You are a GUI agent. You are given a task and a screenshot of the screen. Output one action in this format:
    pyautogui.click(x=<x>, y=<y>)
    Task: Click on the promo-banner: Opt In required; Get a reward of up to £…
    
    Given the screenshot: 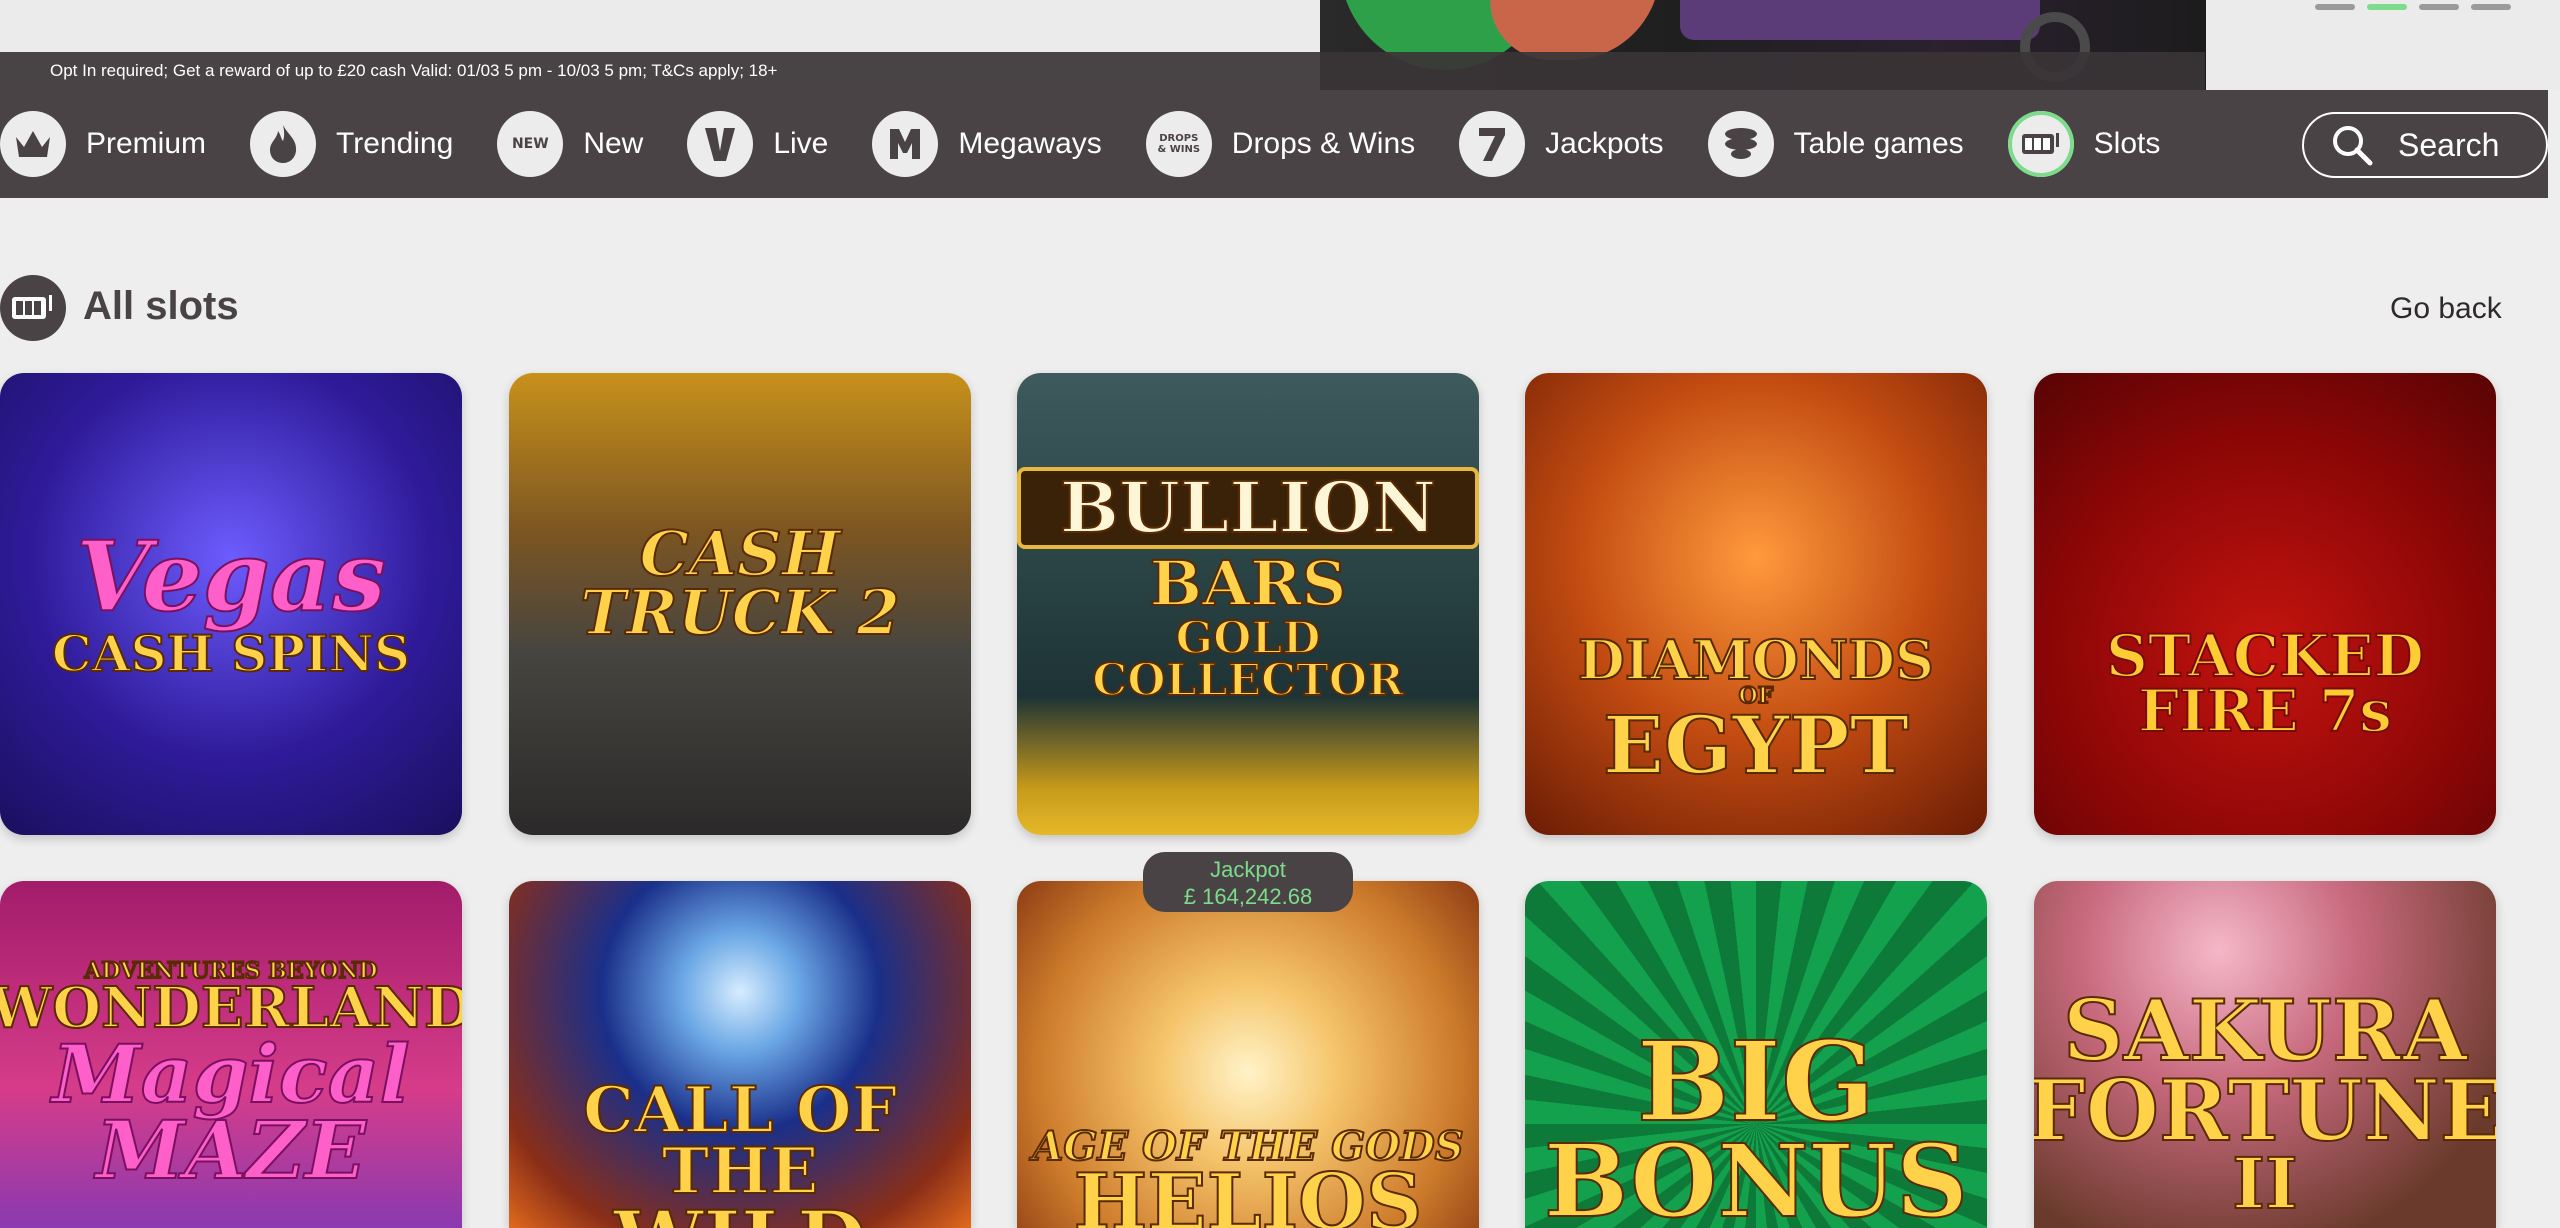 What is the action you would take?
    pyautogui.click(x=1280, y=45)
    